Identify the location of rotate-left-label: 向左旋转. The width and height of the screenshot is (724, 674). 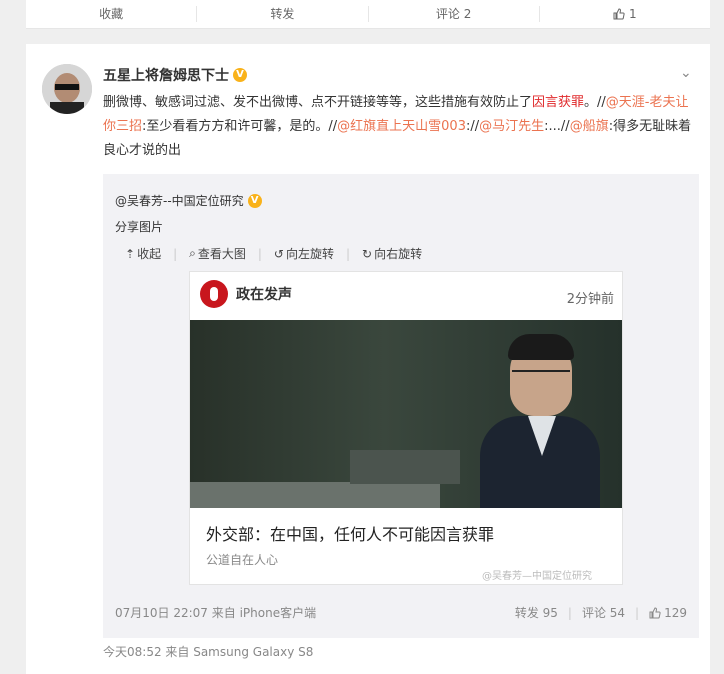
(309, 254).